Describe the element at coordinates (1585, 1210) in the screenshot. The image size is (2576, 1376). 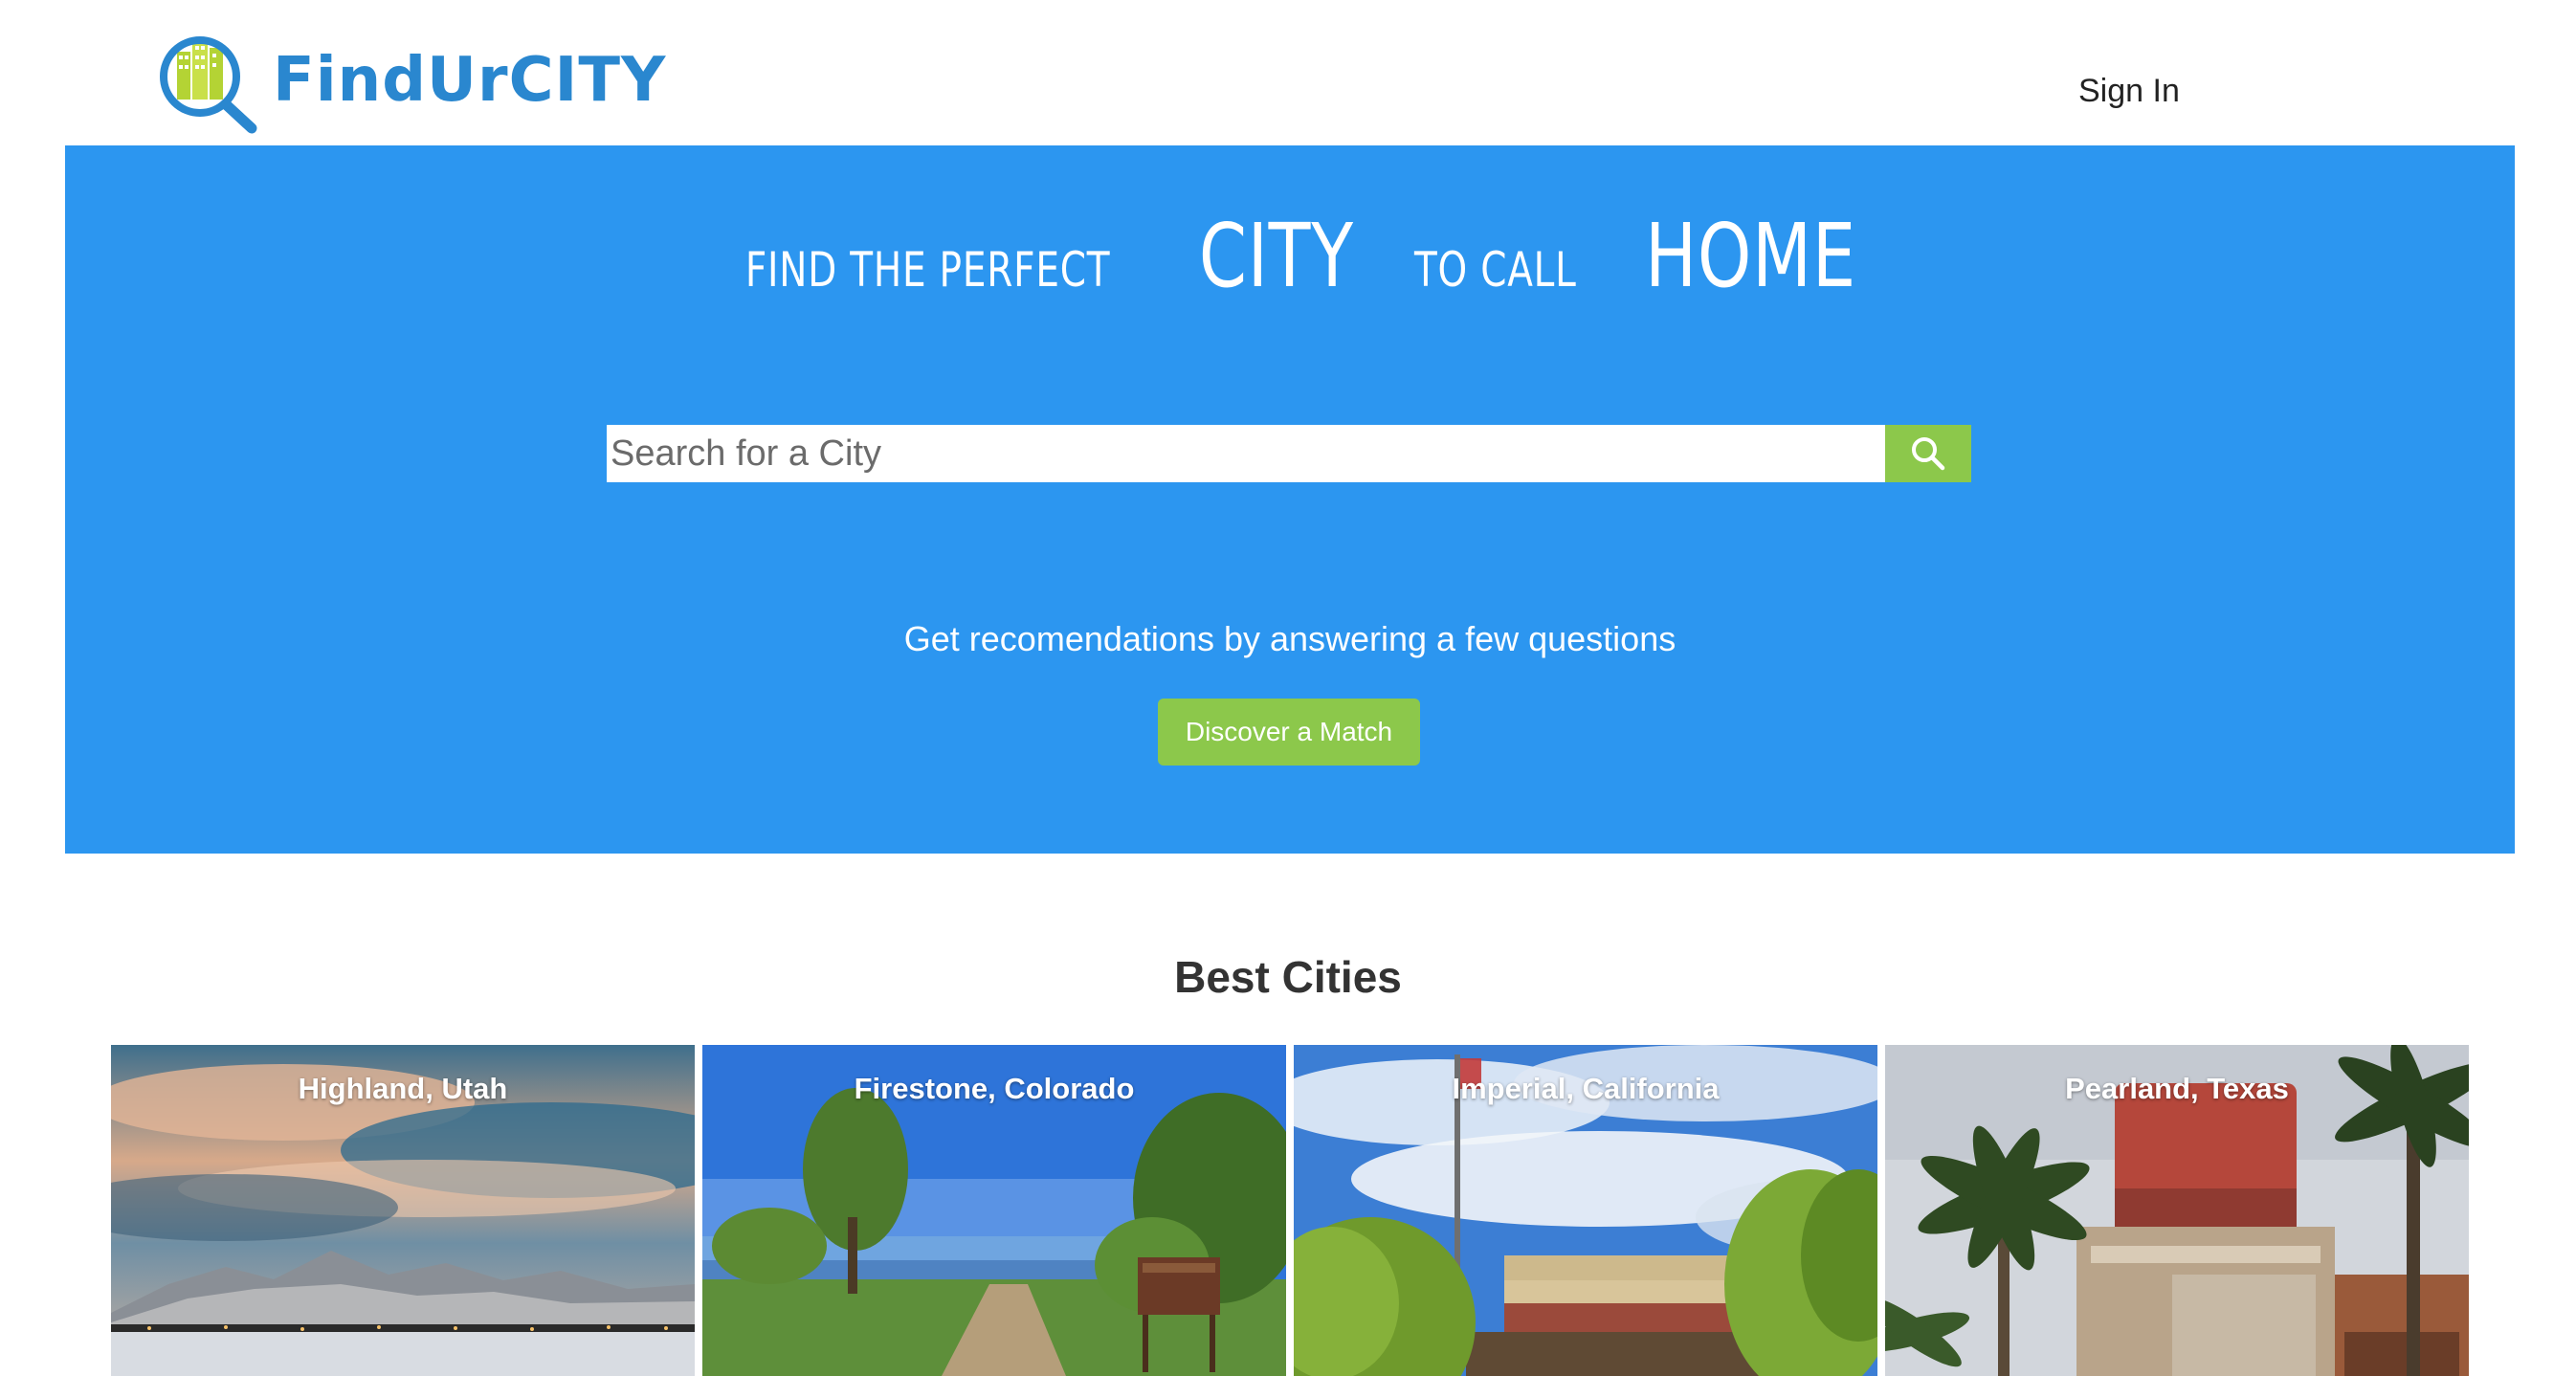
I see `city-card-imperial: Imperial, California` at that location.